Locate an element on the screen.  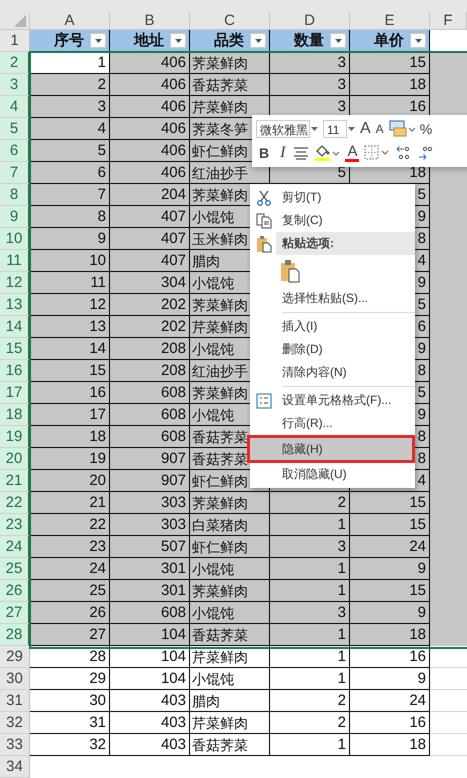
table-cell: 403 is located at coordinates (150, 745).